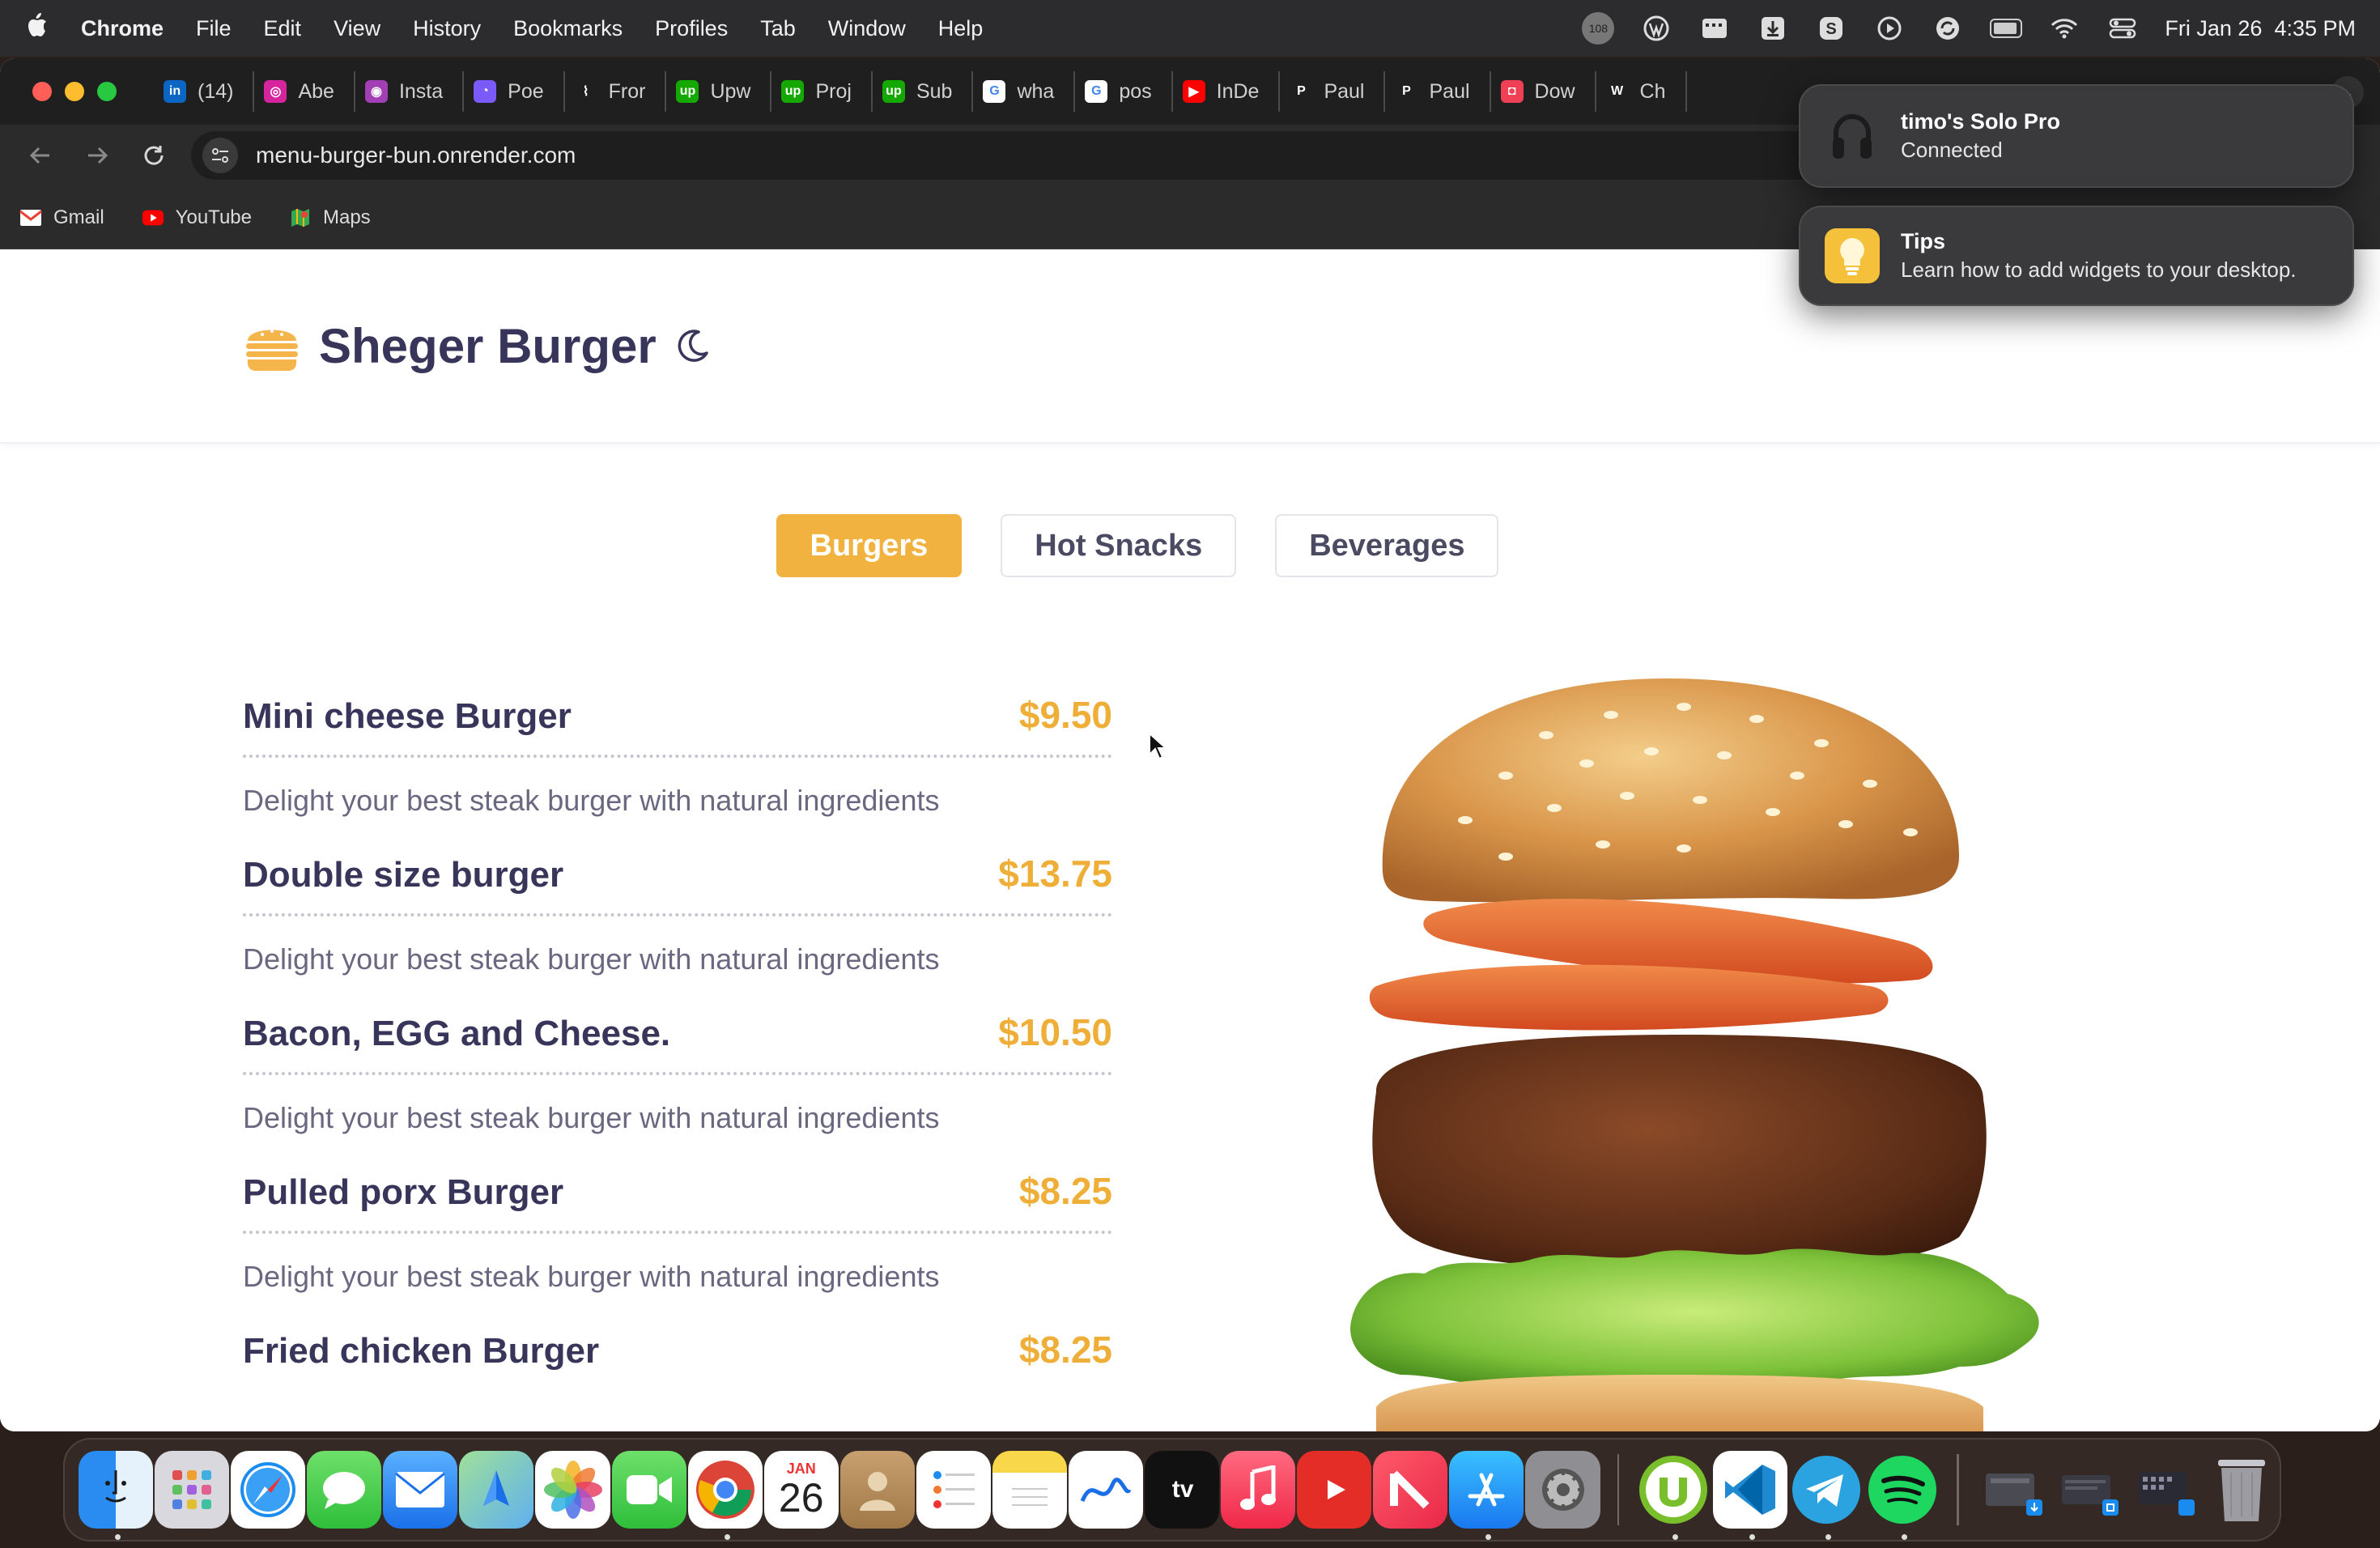 The height and width of the screenshot is (1548, 2380). What do you see at coordinates (330, 218) in the screenshot?
I see `bookmark-maps: Maps` at bounding box center [330, 218].